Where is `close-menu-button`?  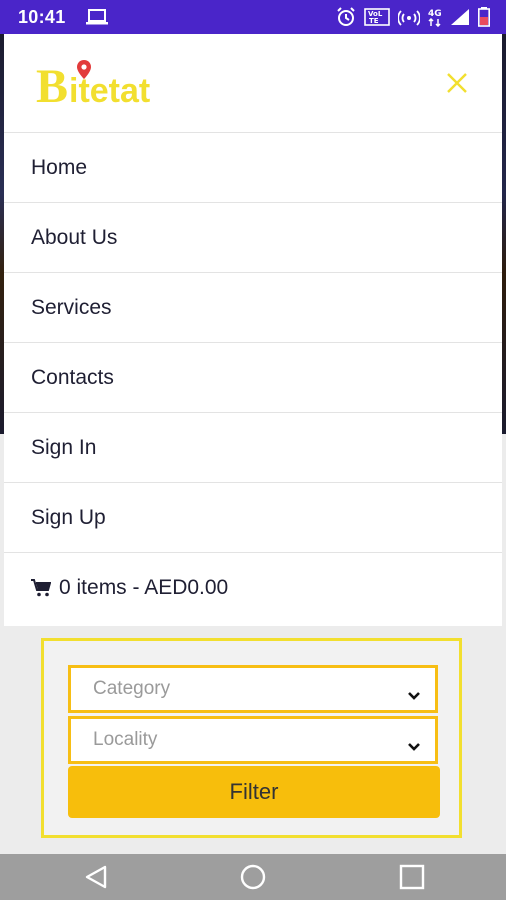 close-menu-button is located at coordinates (457, 83).